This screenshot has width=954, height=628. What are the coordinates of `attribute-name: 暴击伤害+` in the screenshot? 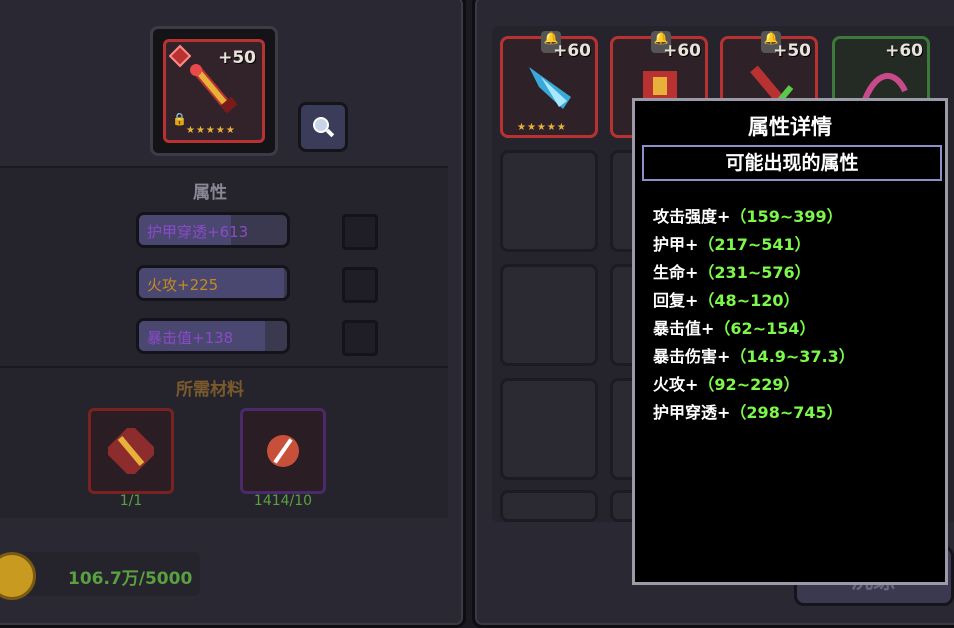 It's located at (692, 356).